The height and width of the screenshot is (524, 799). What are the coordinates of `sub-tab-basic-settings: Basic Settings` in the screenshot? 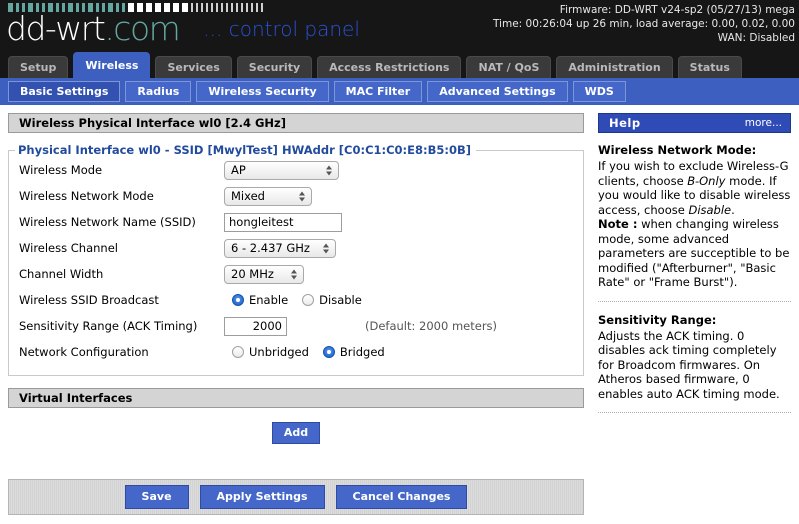 It's located at (64, 91).